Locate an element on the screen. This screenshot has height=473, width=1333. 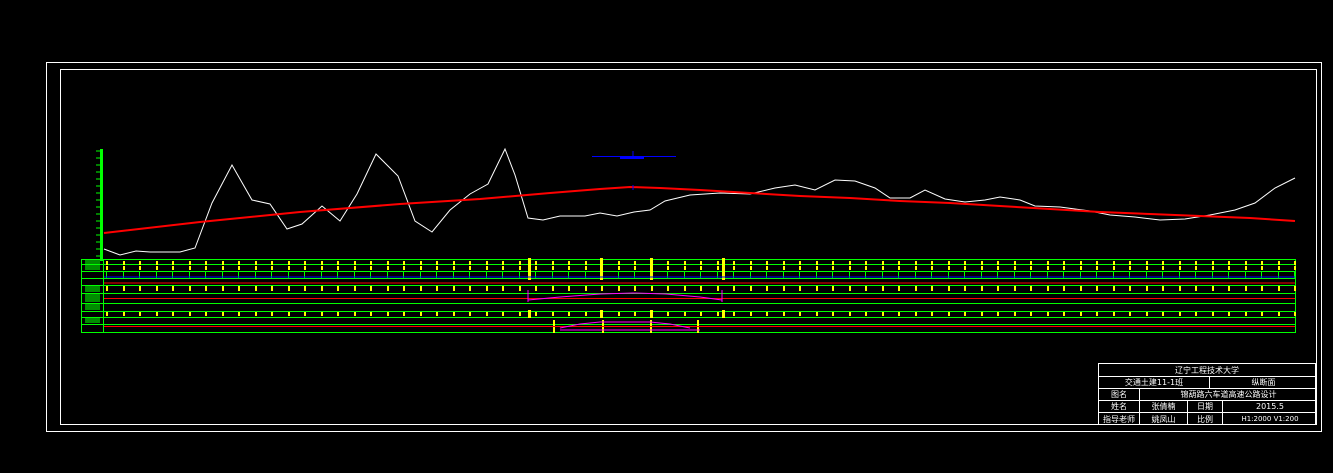
profile-data-table is located at coordinates (688, 295).